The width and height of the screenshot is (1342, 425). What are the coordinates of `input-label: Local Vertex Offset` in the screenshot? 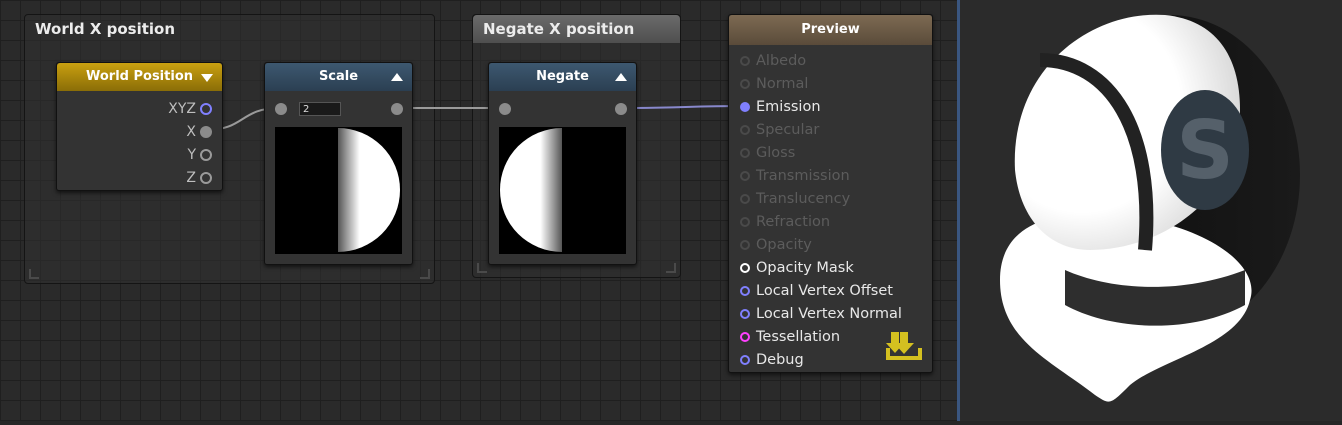 It's located at (824, 291).